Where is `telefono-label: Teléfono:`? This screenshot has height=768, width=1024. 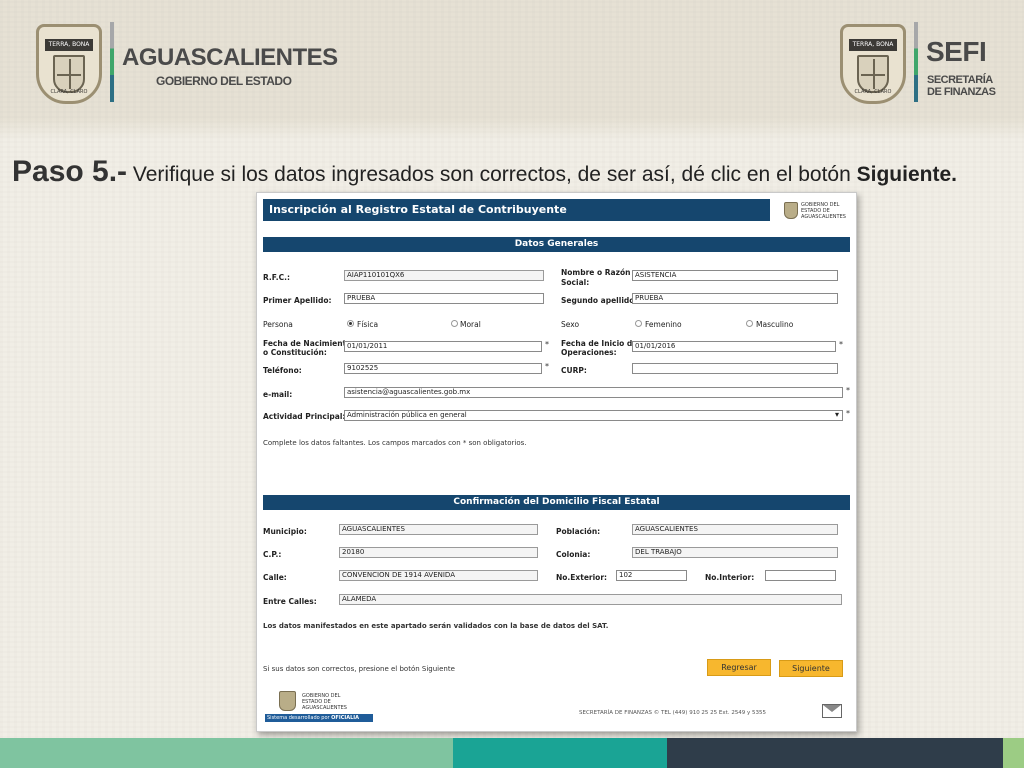
telefono-label: Teléfono: is located at coordinates (282, 370).